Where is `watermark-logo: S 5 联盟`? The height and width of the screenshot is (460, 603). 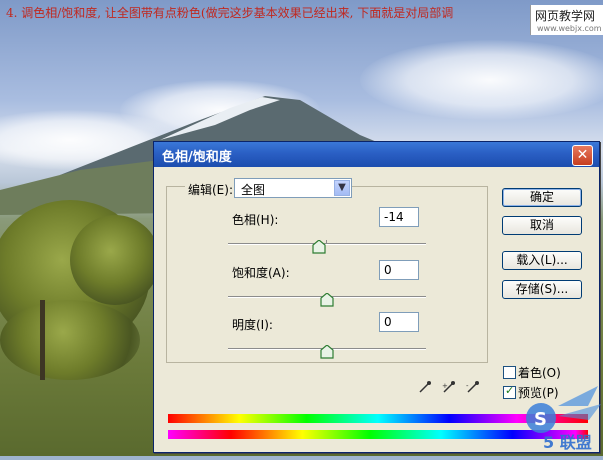 watermark-logo: S 5 联盟 is located at coordinates (553, 416).